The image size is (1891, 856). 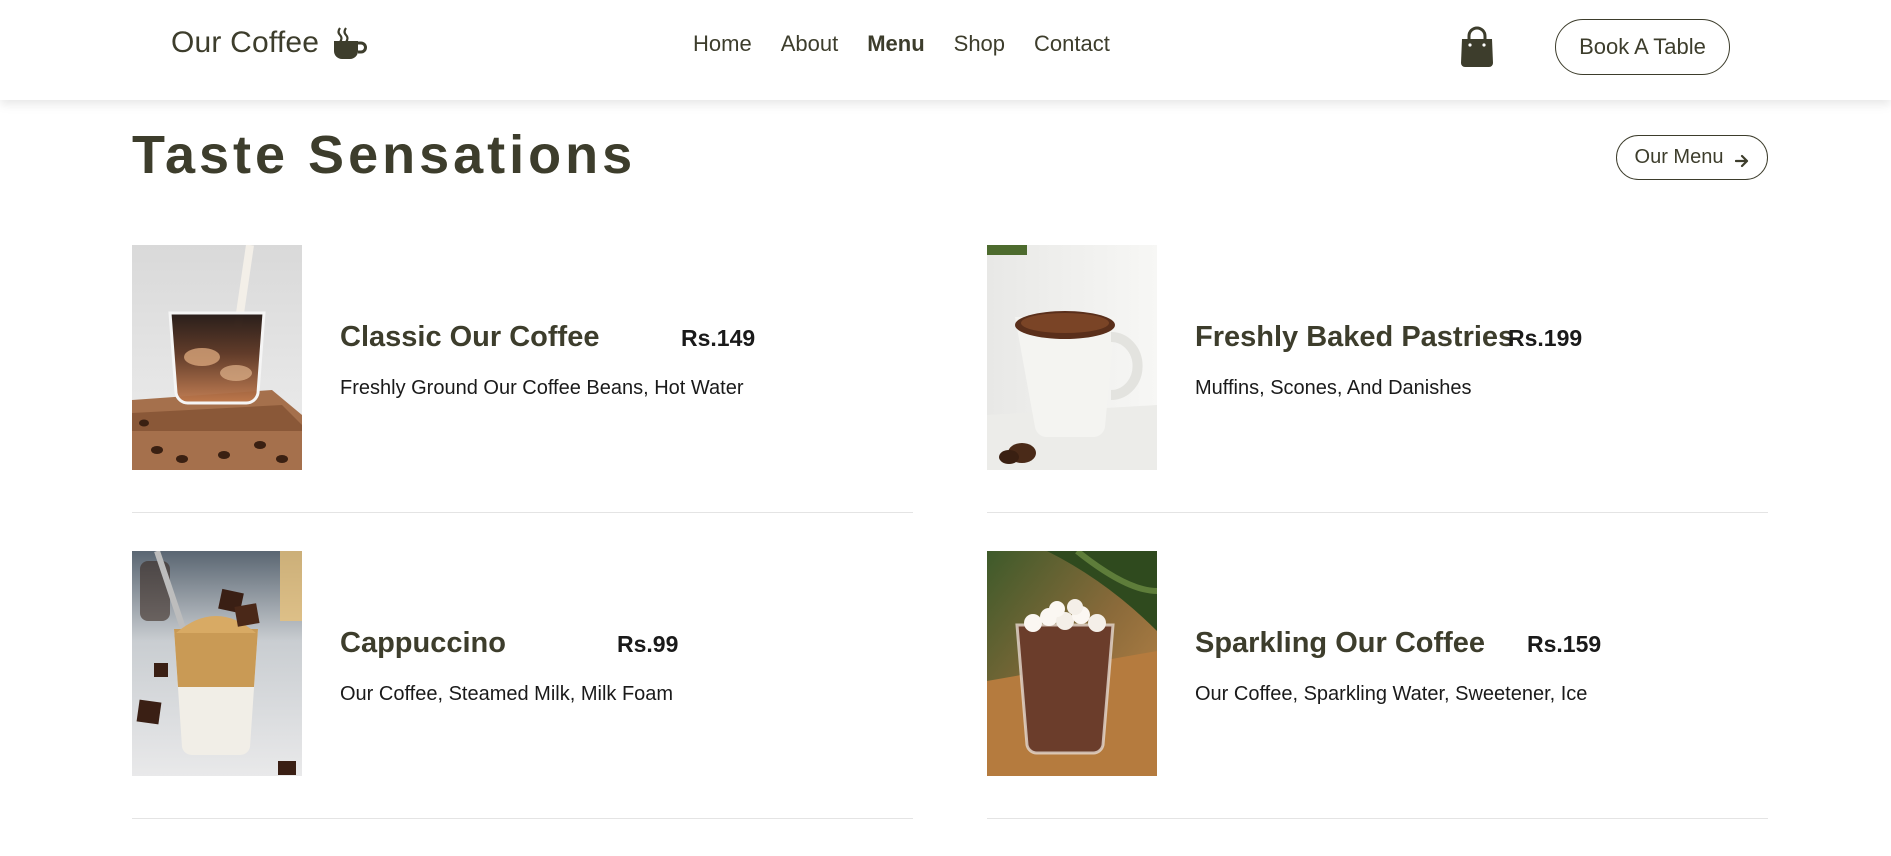 What do you see at coordinates (1333, 388) in the screenshot?
I see `item-description: Muffins, Scones, And Danishes` at bounding box center [1333, 388].